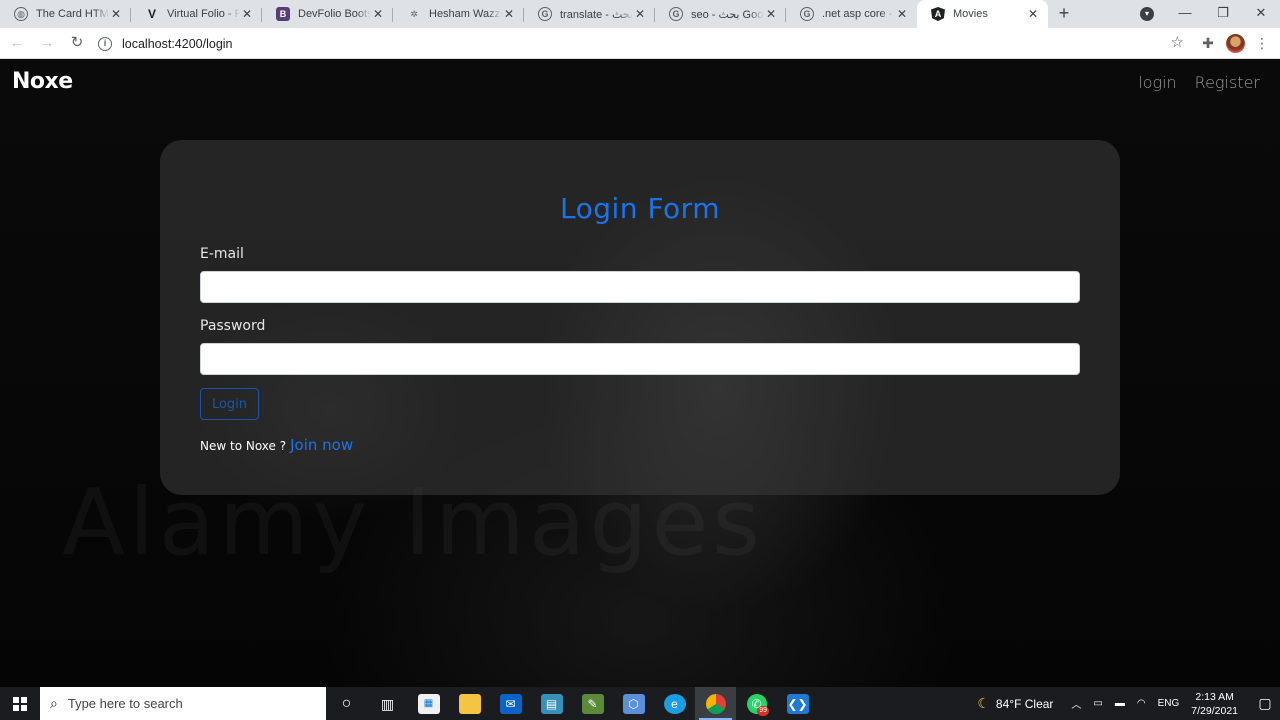 The height and width of the screenshot is (720, 1280). What do you see at coordinates (1265, 703) in the screenshot?
I see `notification-center-icon: ▢` at bounding box center [1265, 703].